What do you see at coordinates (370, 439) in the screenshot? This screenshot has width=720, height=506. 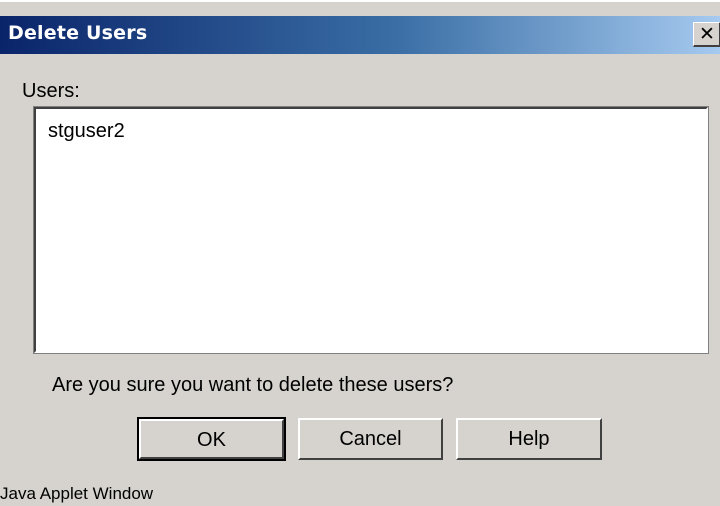 I see `cancel-button: Cancel` at bounding box center [370, 439].